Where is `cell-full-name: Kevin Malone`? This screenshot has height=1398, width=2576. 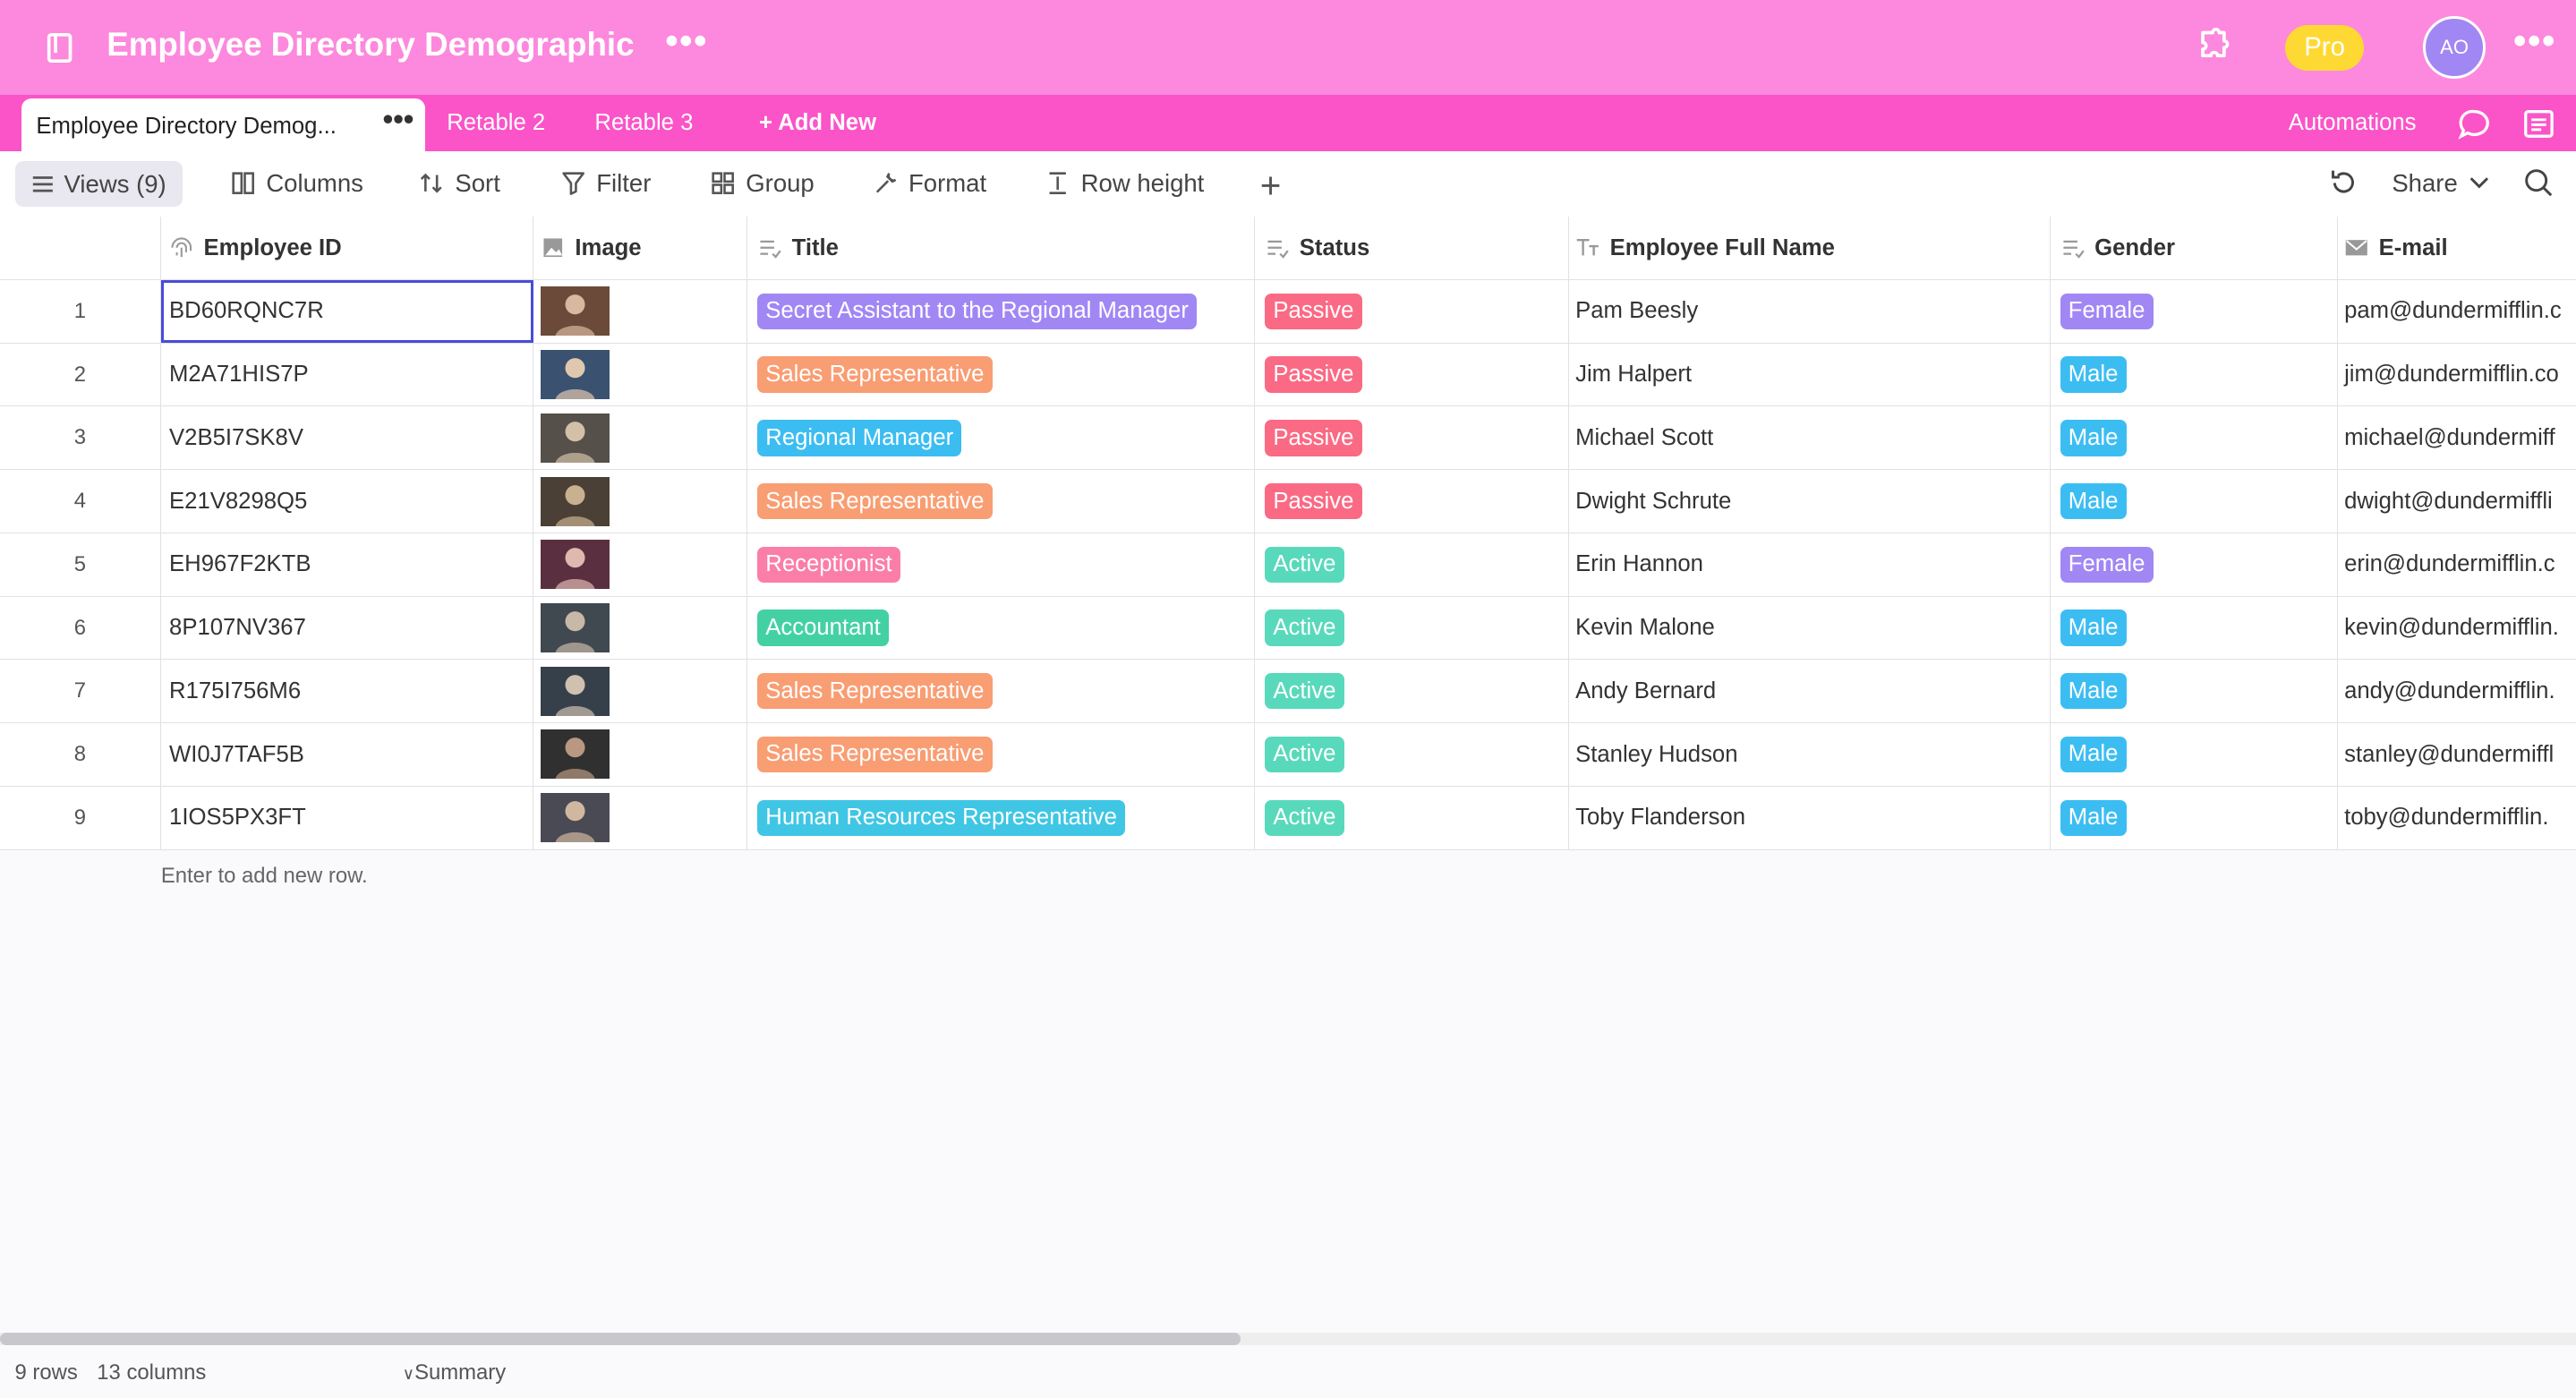
cell-full-name: Kevin Malone is located at coordinates (1810, 628).